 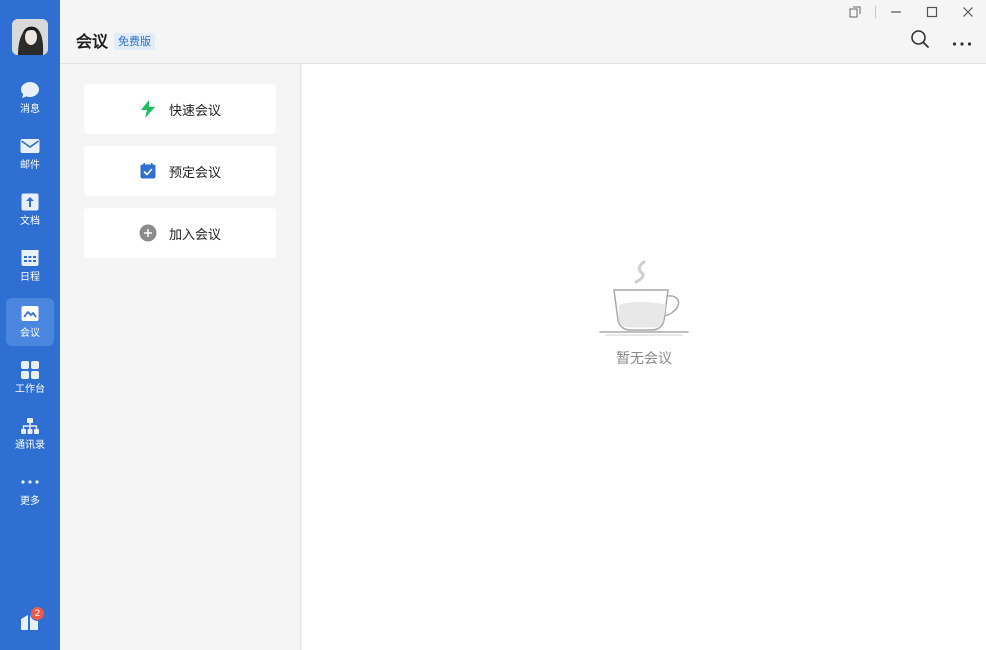 What do you see at coordinates (30, 37) in the screenshot?
I see `avatar` at bounding box center [30, 37].